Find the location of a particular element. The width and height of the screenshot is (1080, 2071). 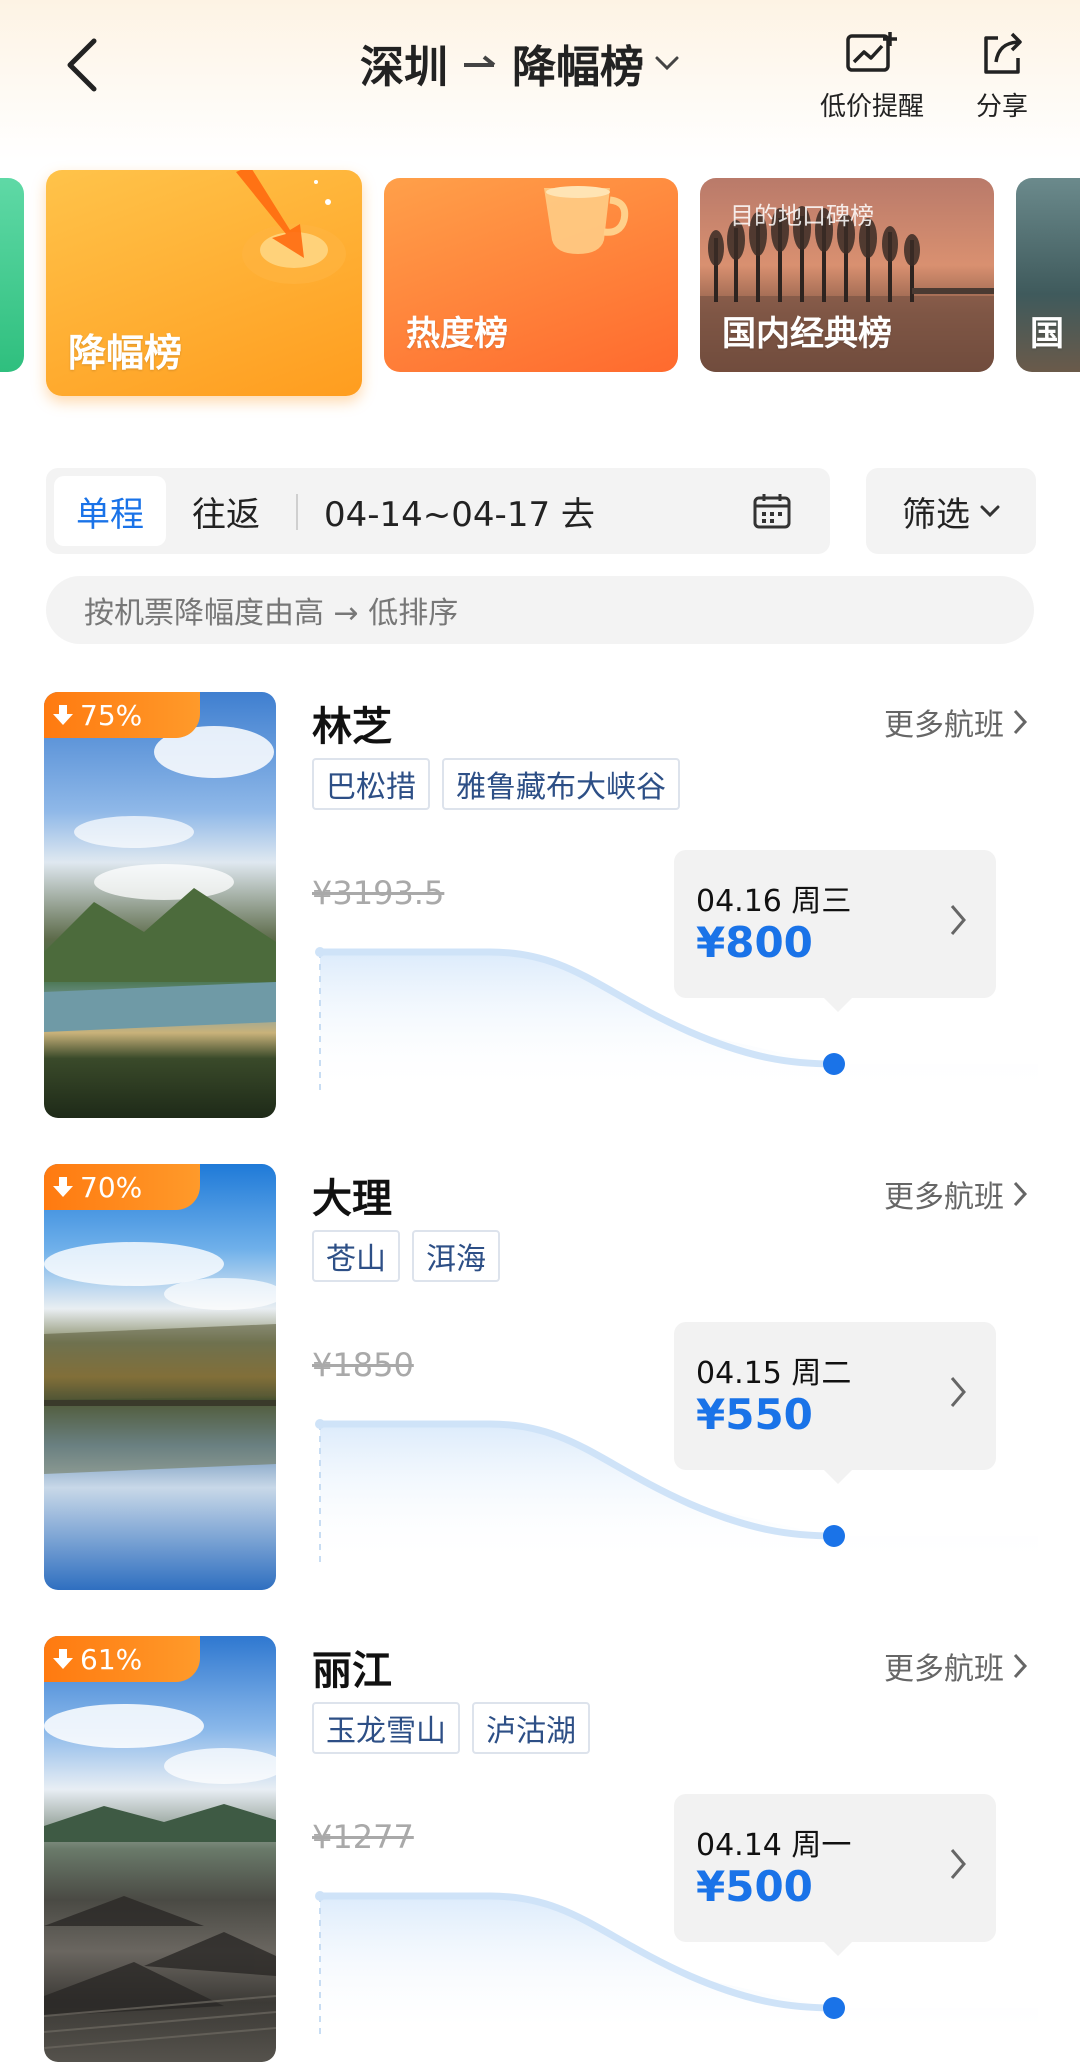

drop-badge: 75% is located at coordinates (122, 715).